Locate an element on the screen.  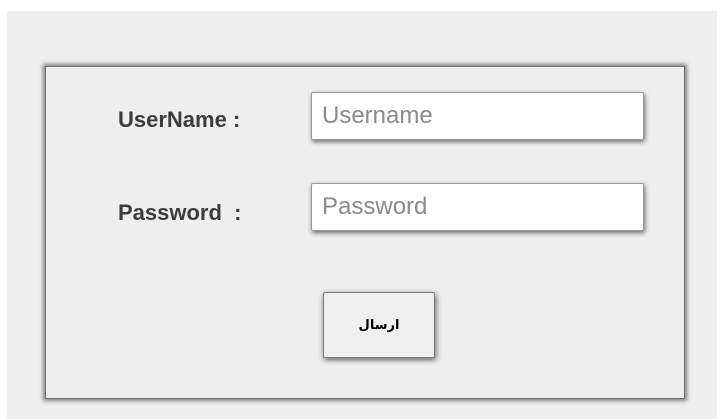
password-input is located at coordinates (477, 207).